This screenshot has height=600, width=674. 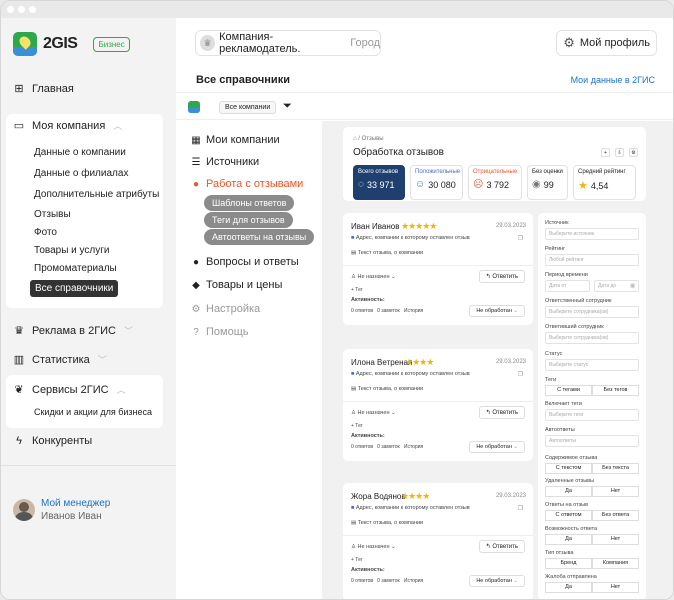 What do you see at coordinates (615, 390) in the screenshot?
I see `toggle-option: Без тегов` at bounding box center [615, 390].